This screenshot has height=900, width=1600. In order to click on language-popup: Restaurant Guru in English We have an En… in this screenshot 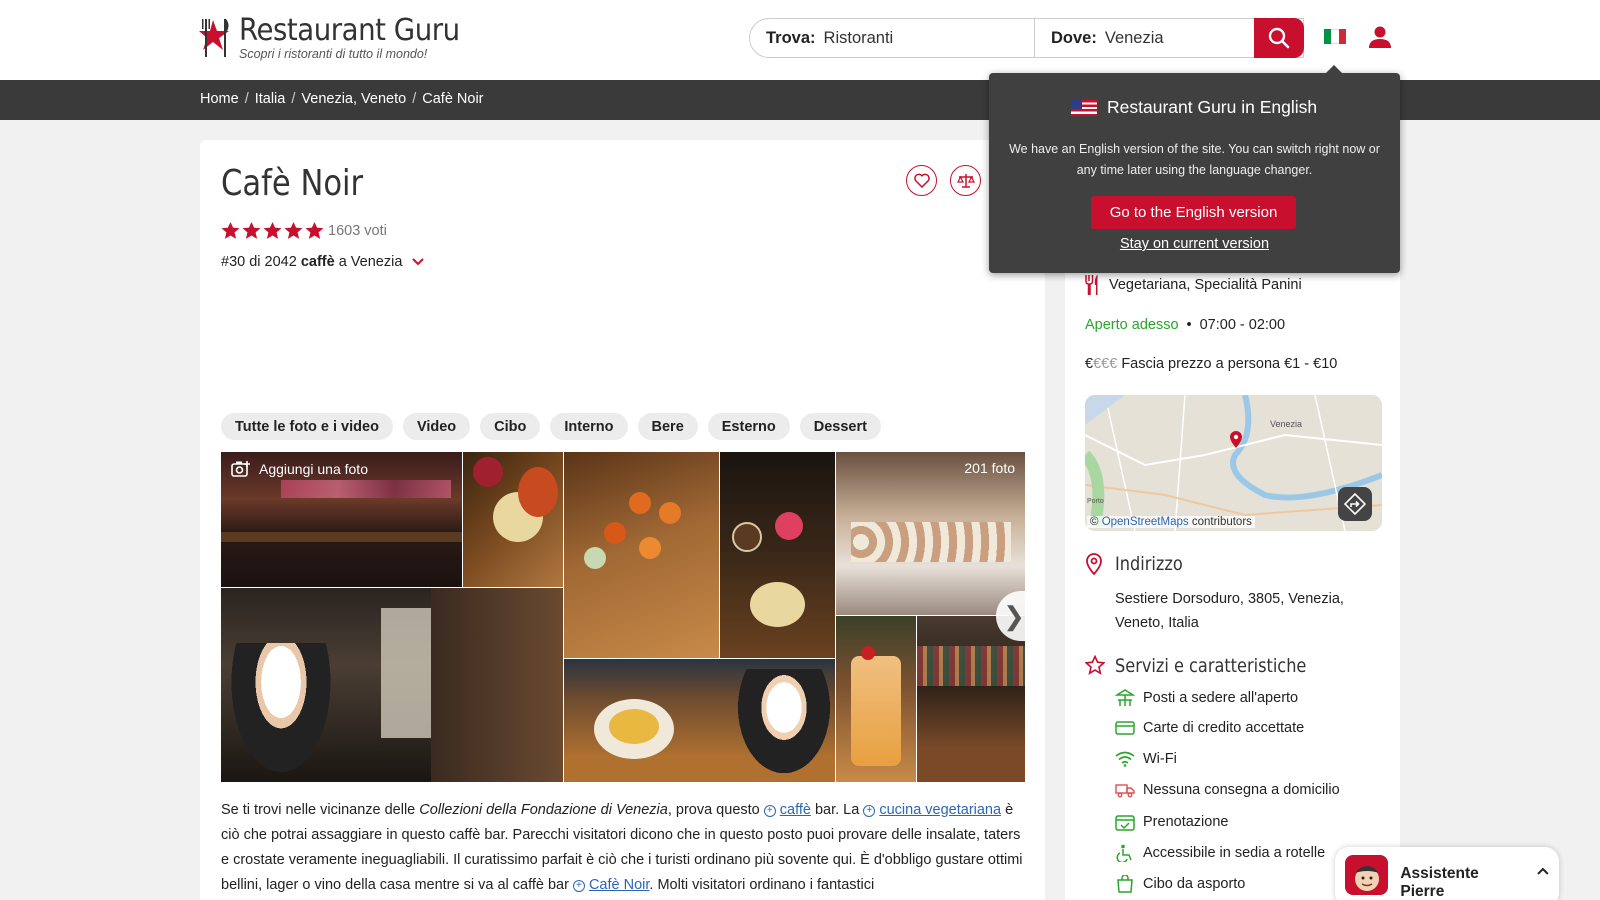, I will do `click(1194, 169)`.